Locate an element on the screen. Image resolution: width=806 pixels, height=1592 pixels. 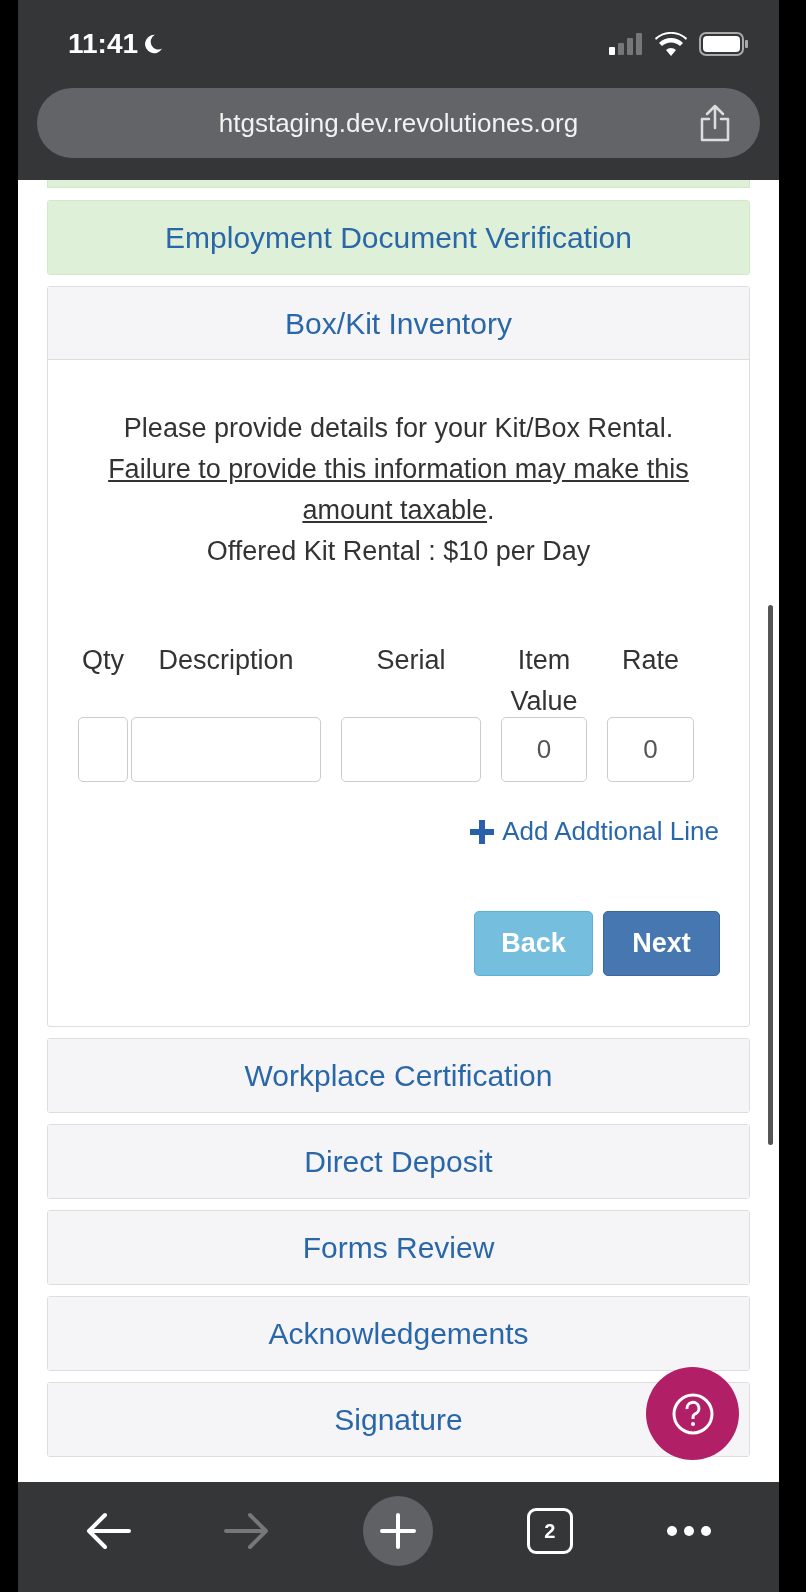
more-icon is located at coordinates (689, 1531).